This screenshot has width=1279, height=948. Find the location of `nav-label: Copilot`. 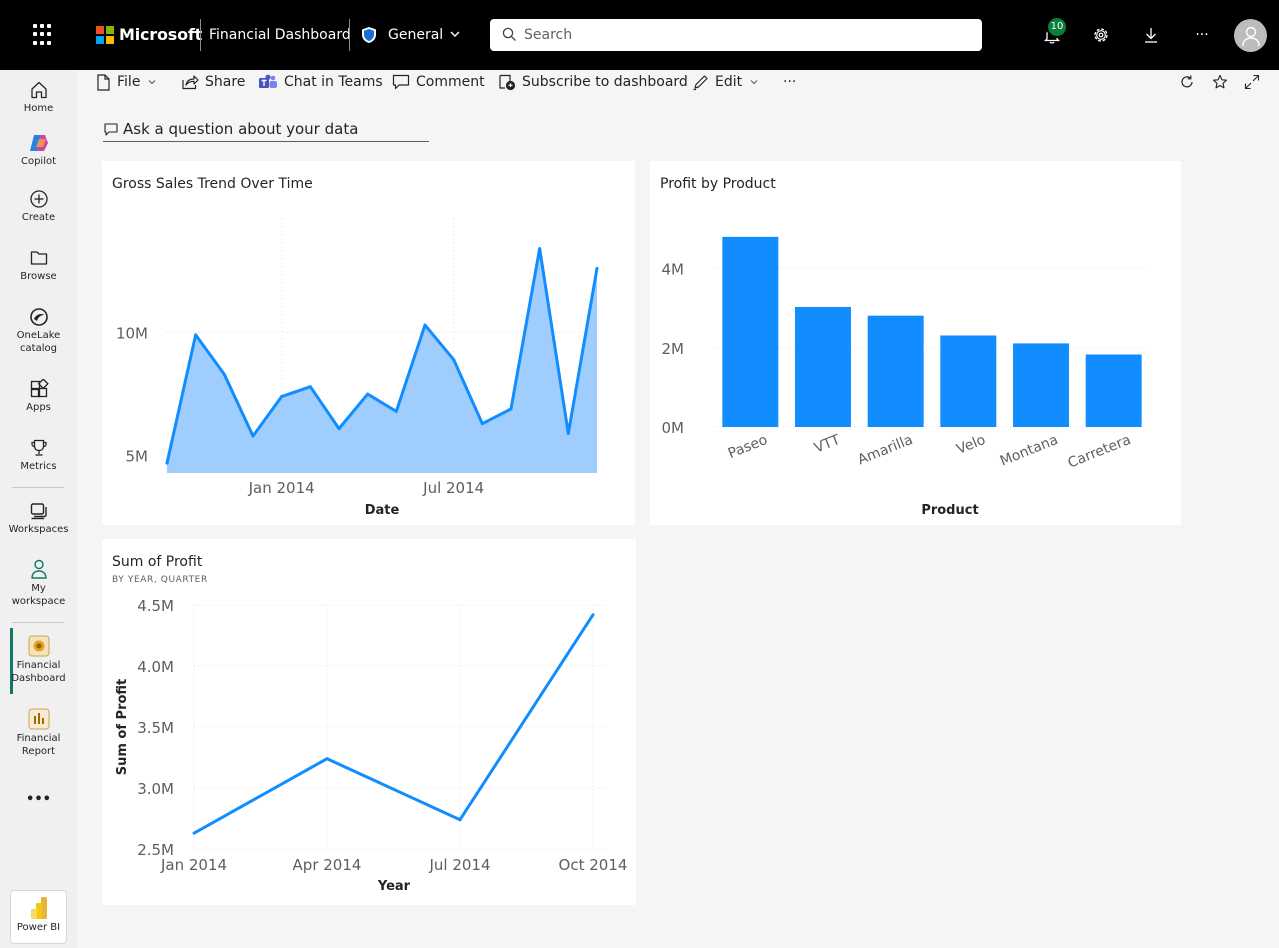

nav-label: Copilot is located at coordinates (38, 161).